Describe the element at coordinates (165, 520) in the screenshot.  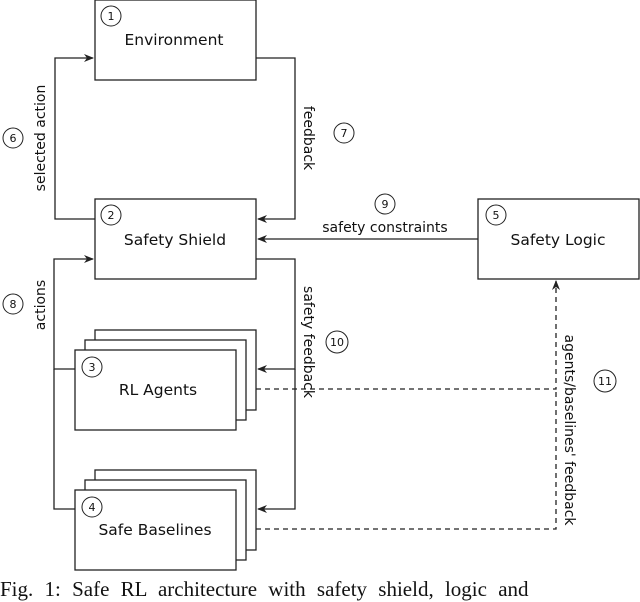
I see `node-safe-baselines: 4 Safe Baselines` at that location.